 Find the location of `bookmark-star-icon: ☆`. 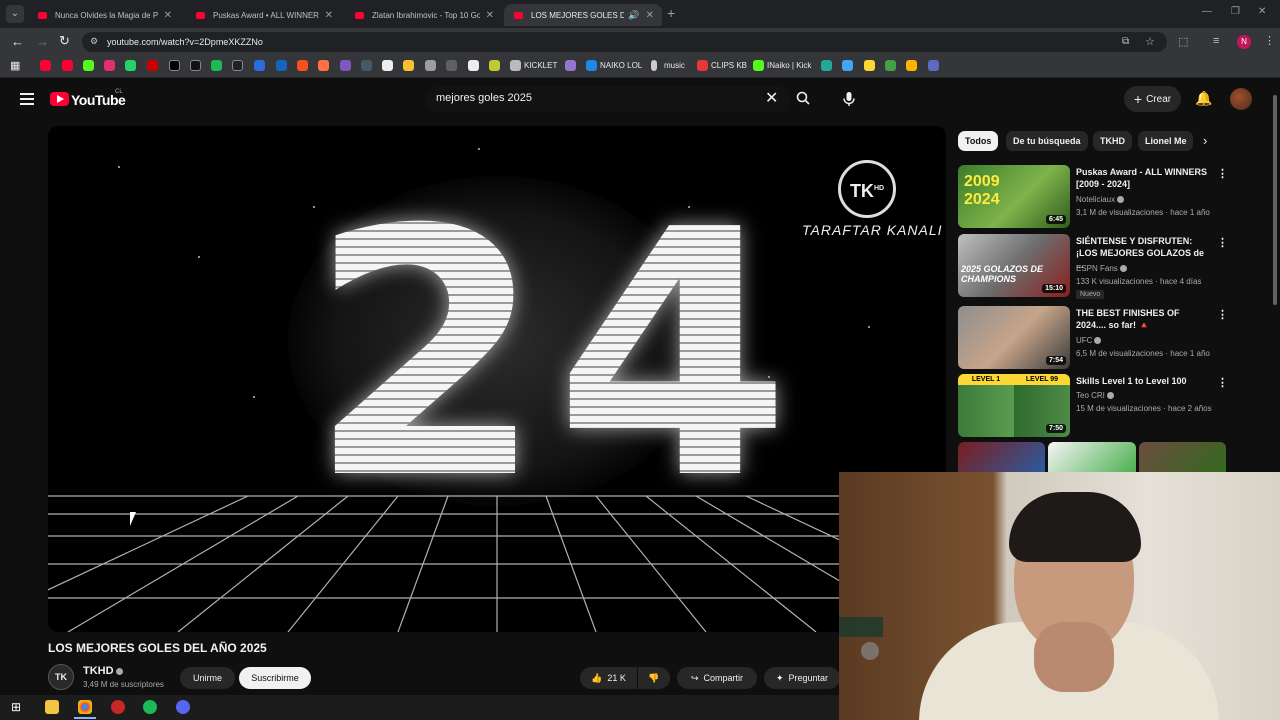

bookmark-star-icon: ☆ is located at coordinates (1150, 41).